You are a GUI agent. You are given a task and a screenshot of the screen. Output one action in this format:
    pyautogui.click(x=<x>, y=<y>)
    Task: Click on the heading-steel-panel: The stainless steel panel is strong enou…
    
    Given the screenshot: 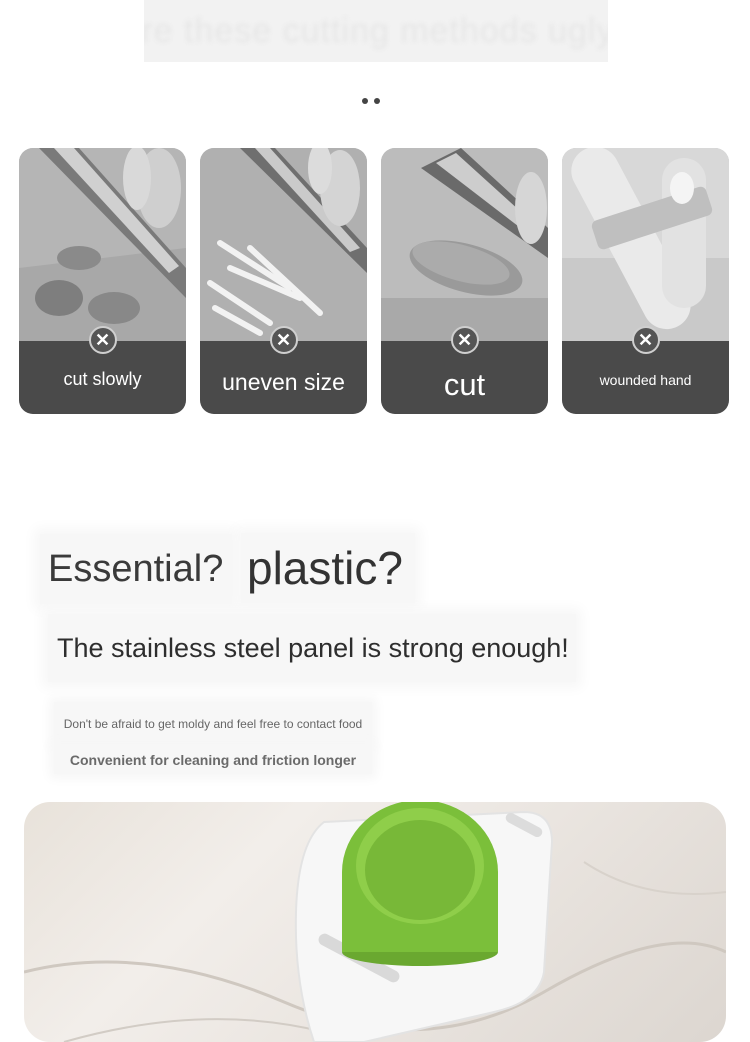 What is the action you would take?
    pyautogui.click(x=312, y=648)
    